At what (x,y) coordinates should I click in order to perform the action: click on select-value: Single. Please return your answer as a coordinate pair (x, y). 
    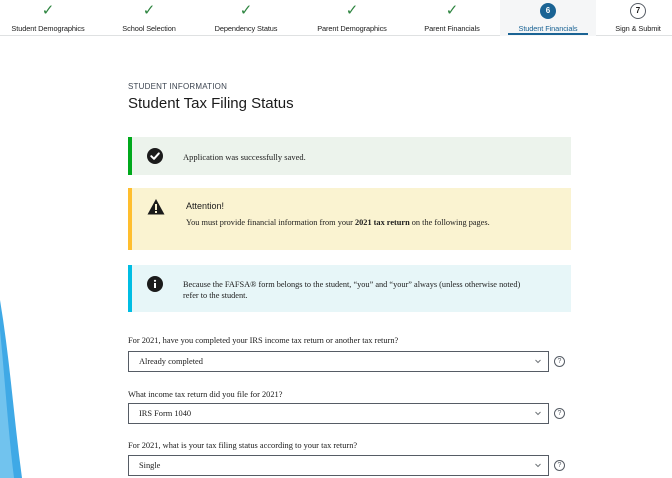
    Looking at the image, I should click on (150, 465).